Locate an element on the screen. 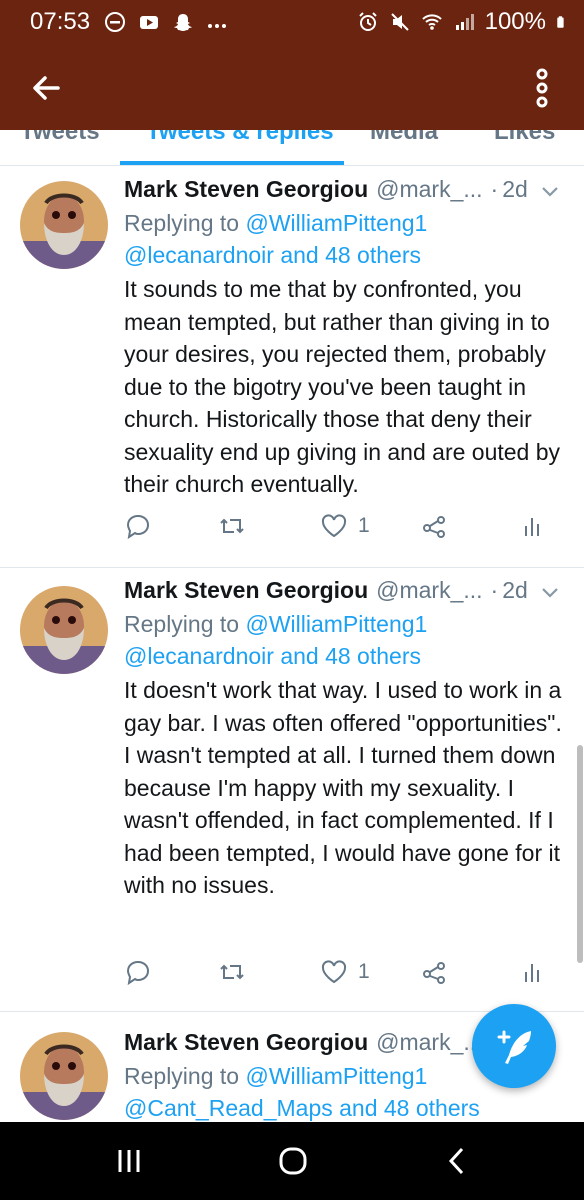 The image size is (584, 1200). clock: 07:53 is located at coordinates (60, 21).